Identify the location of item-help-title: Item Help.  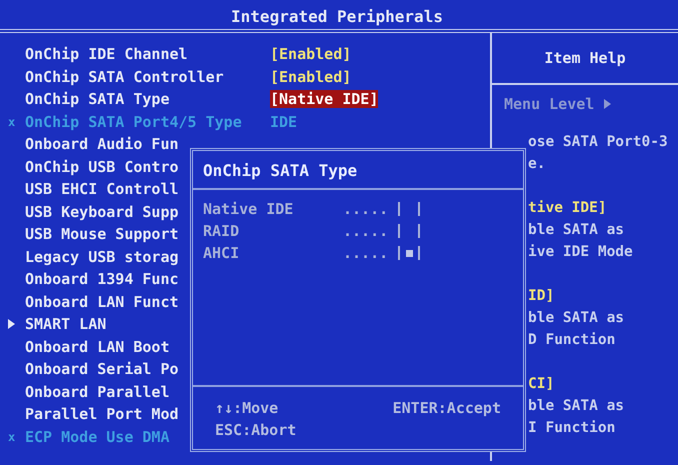
(585, 58).